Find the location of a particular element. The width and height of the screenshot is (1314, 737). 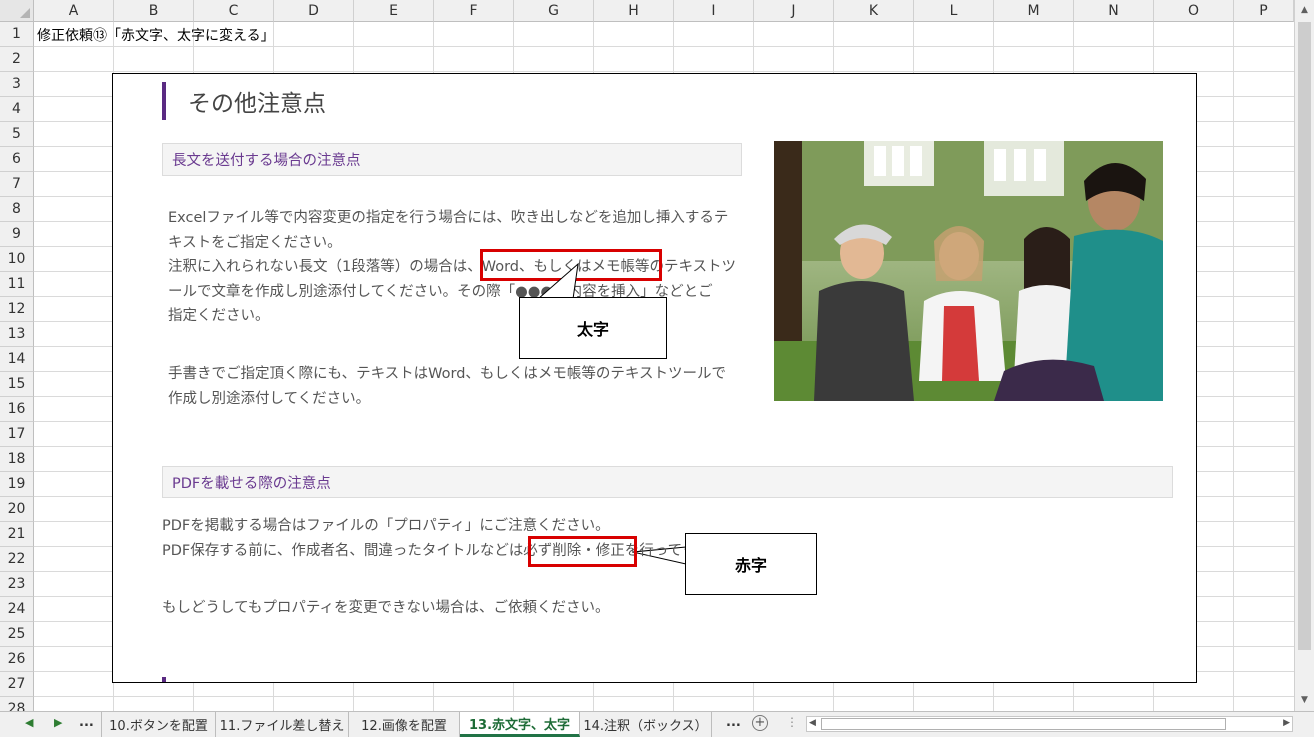

column-header-g: G is located at coordinates (554, 11).